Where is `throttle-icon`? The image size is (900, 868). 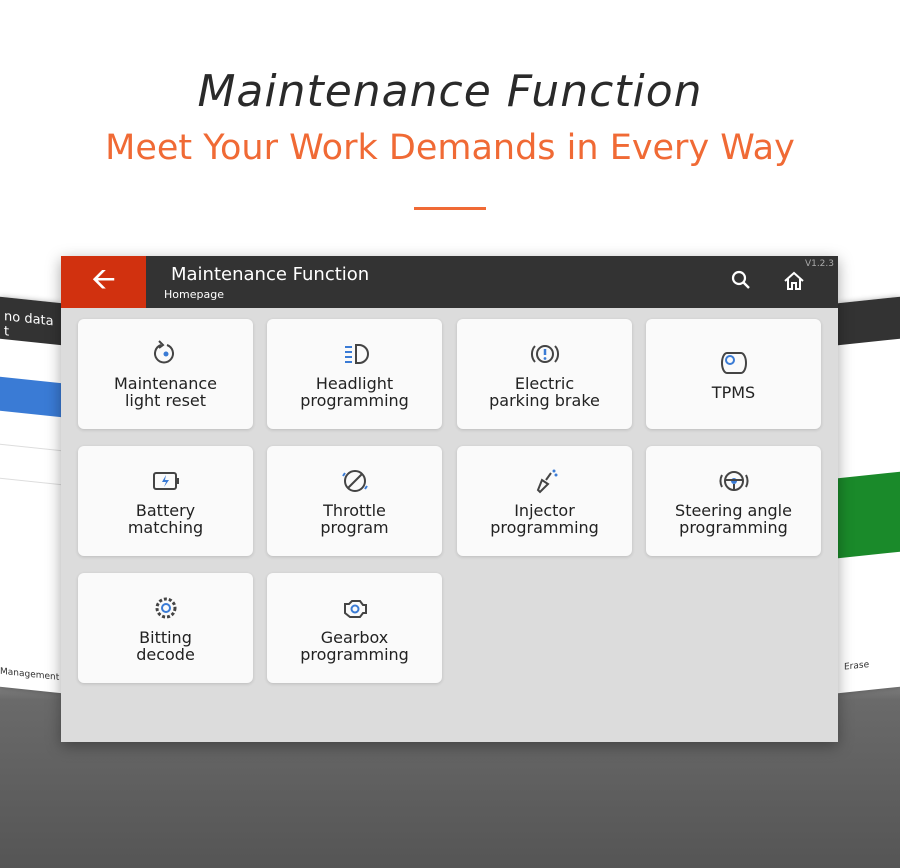 throttle-icon is located at coordinates (354, 481).